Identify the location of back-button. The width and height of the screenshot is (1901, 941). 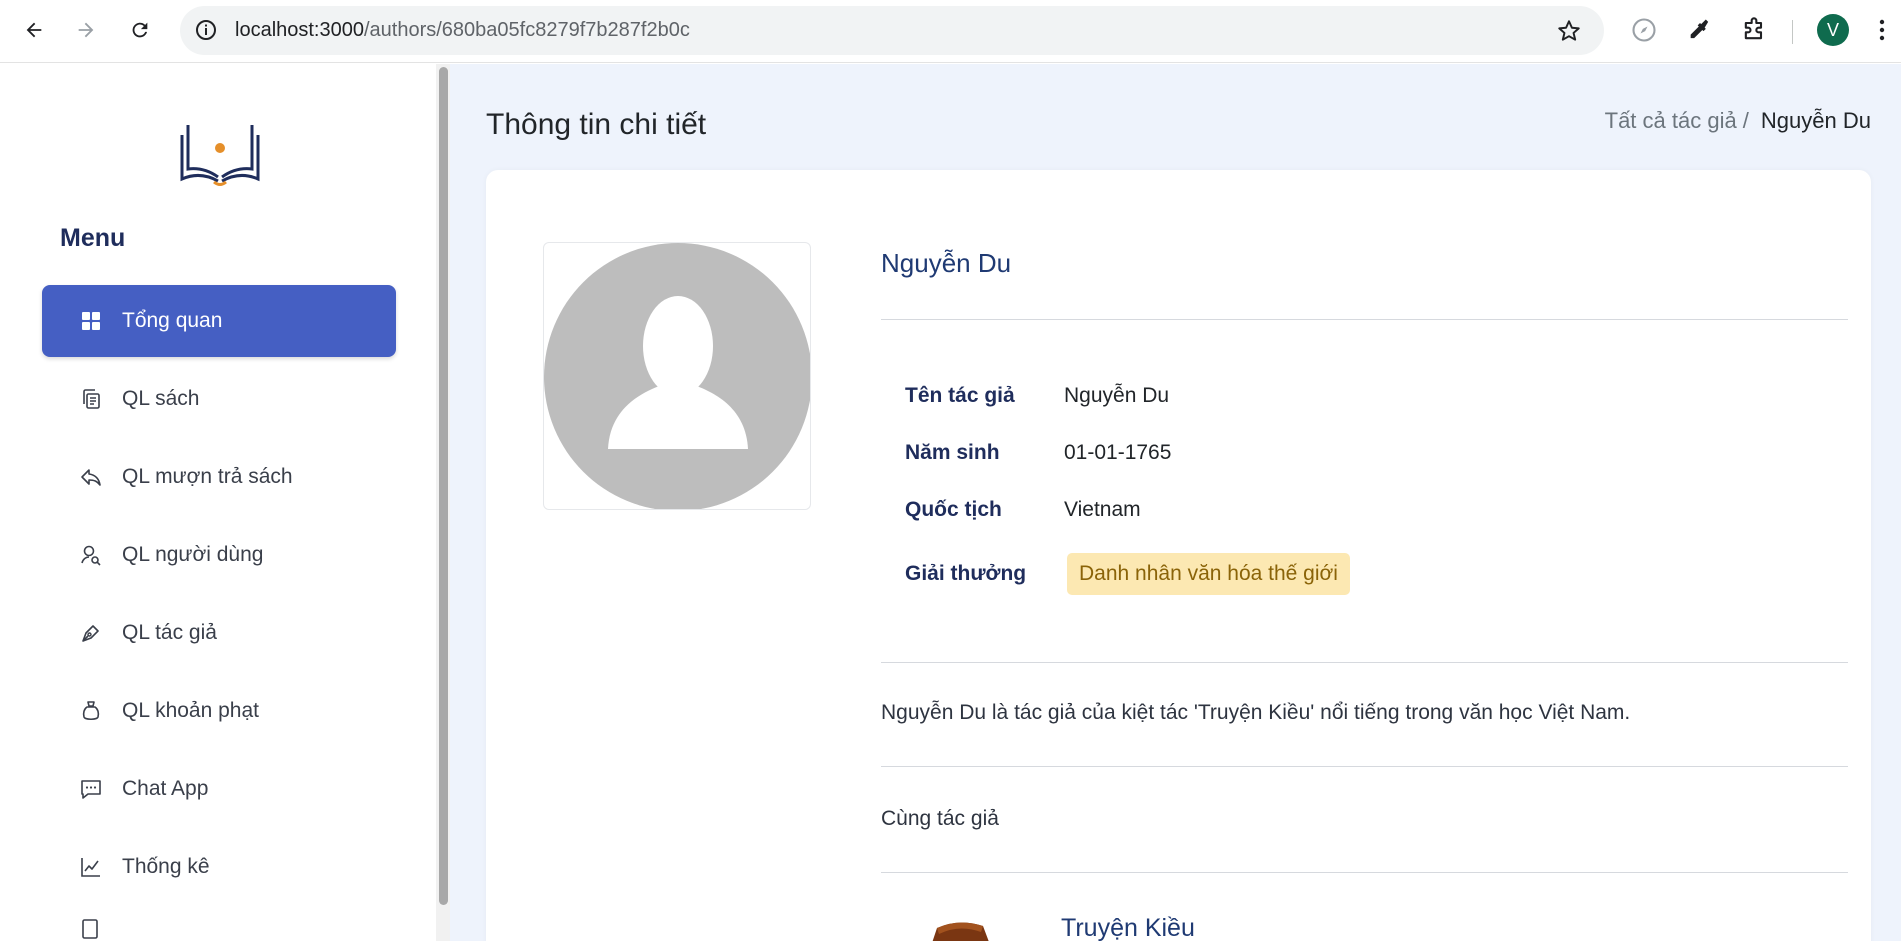
(34, 30).